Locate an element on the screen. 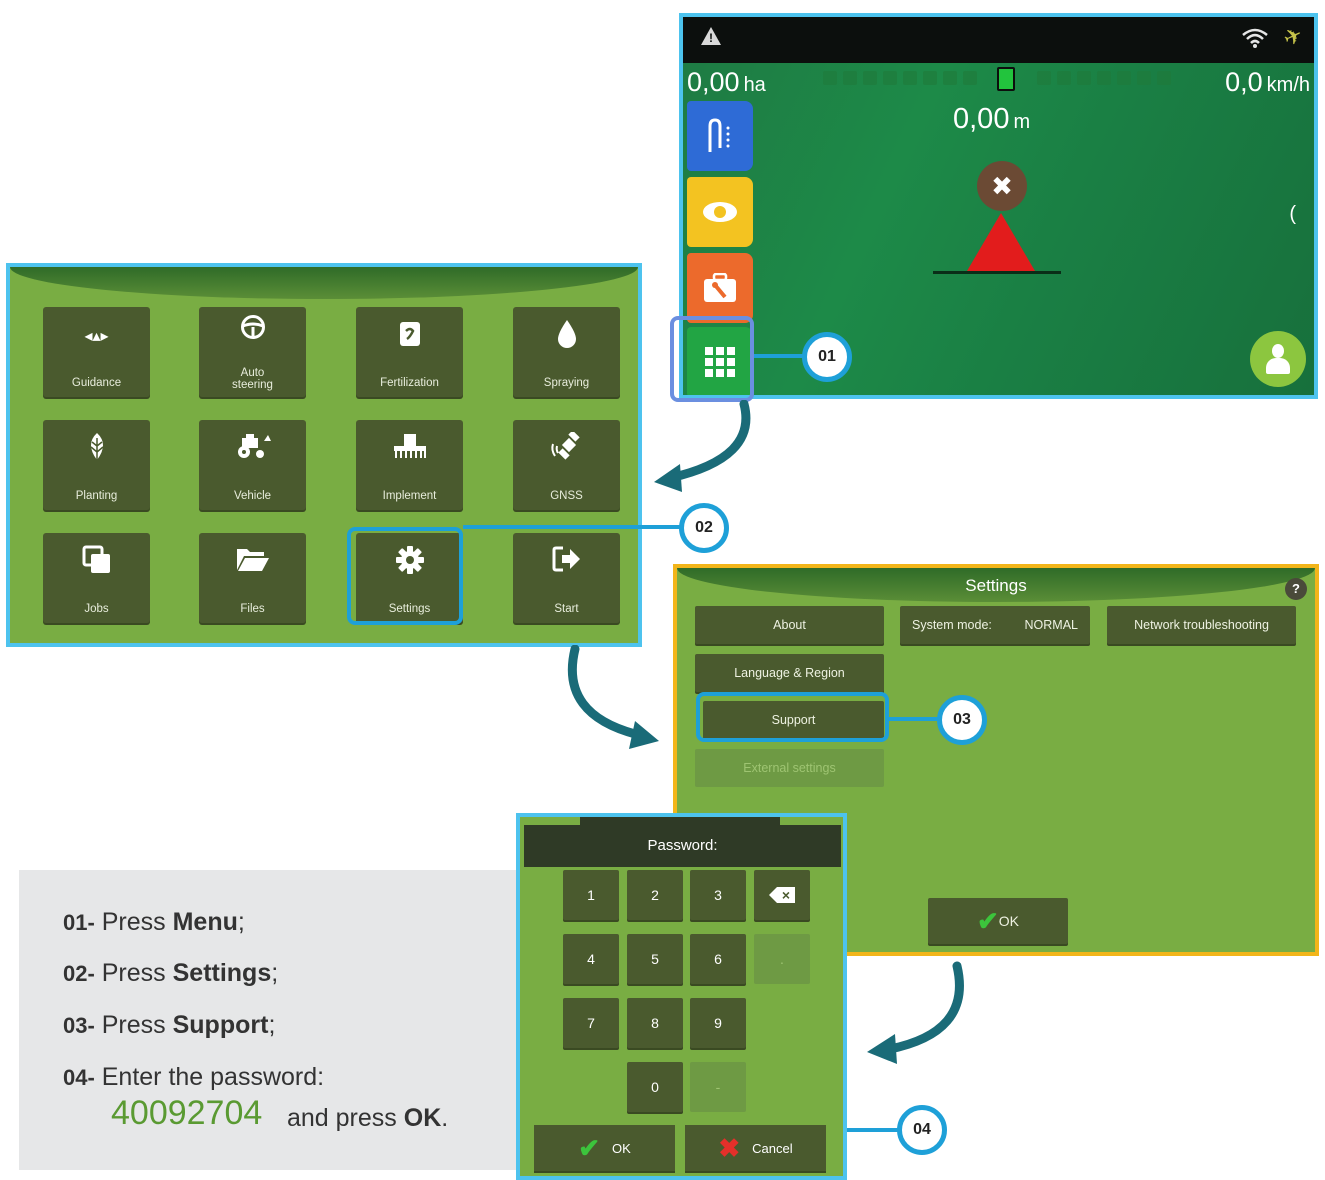 This screenshot has width=1325, height=1180. about-button: About is located at coordinates (789, 625).